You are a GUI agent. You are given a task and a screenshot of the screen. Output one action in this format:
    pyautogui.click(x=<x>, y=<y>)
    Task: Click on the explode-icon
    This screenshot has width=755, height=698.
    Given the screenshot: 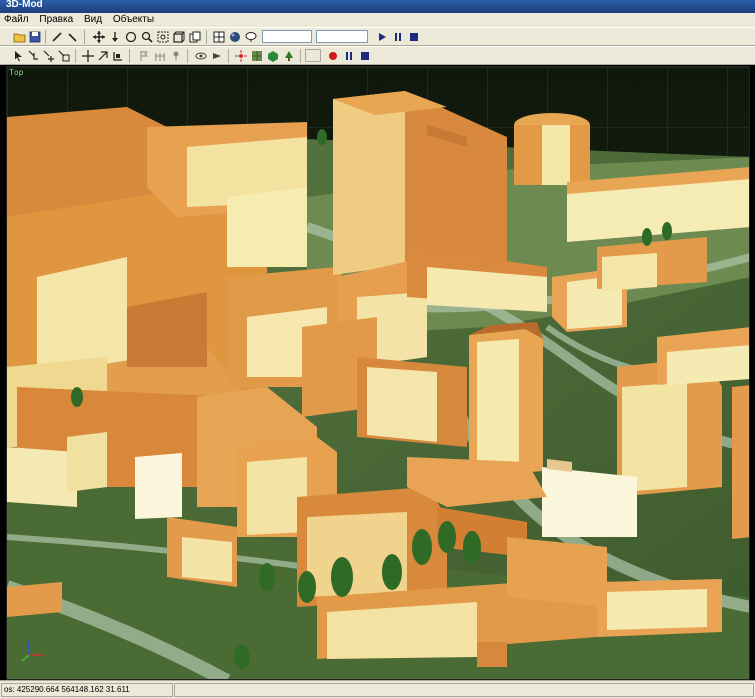 What is the action you would take?
    pyautogui.click(x=241, y=56)
    